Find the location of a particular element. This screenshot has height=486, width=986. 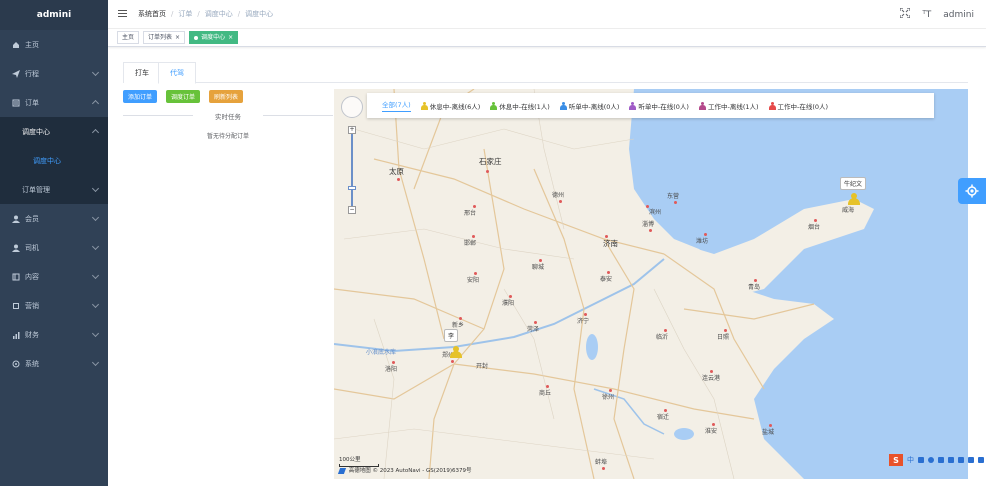

hamburger-icon is located at coordinates (123, 14).